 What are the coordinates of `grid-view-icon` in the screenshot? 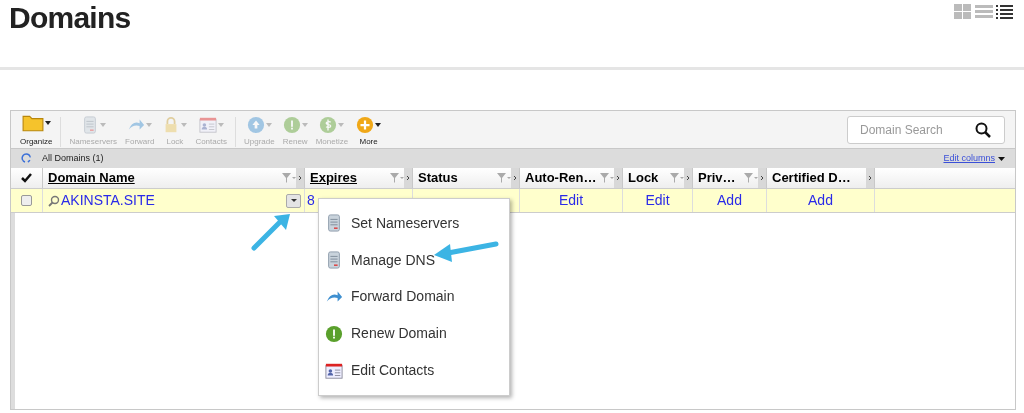 It's located at (963, 12).